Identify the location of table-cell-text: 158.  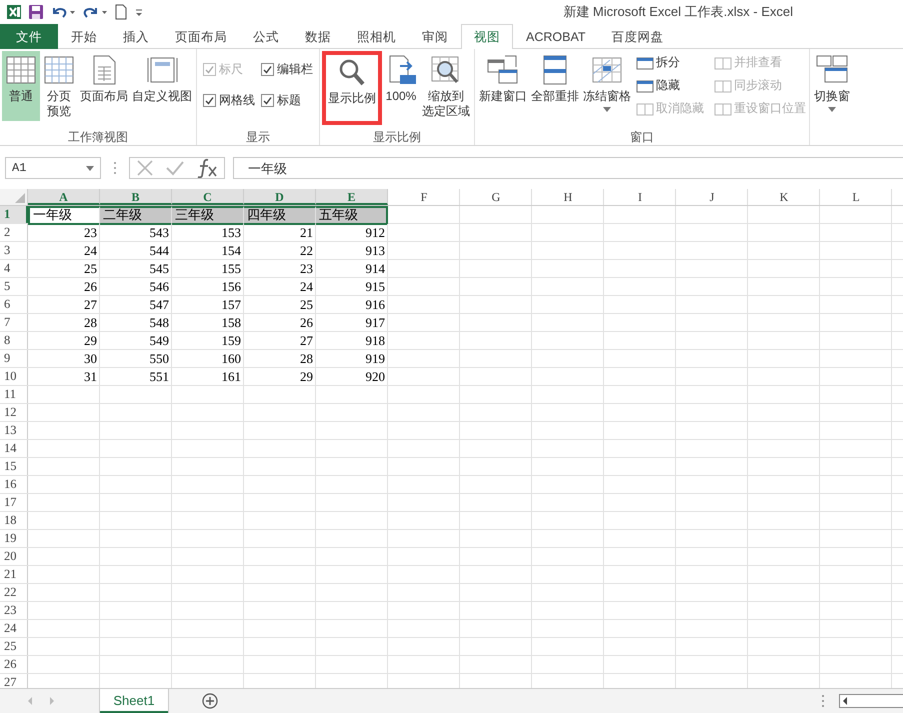
(231, 322).